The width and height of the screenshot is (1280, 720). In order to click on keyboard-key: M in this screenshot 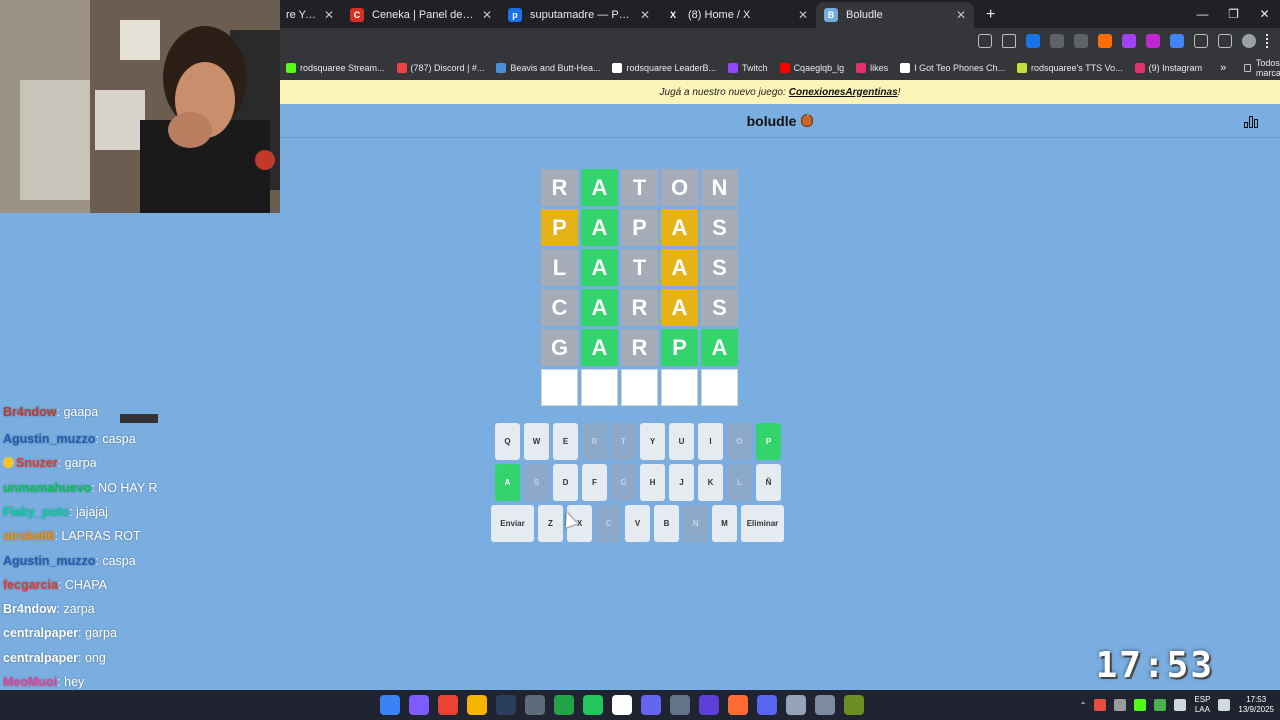, I will do `click(724, 523)`.